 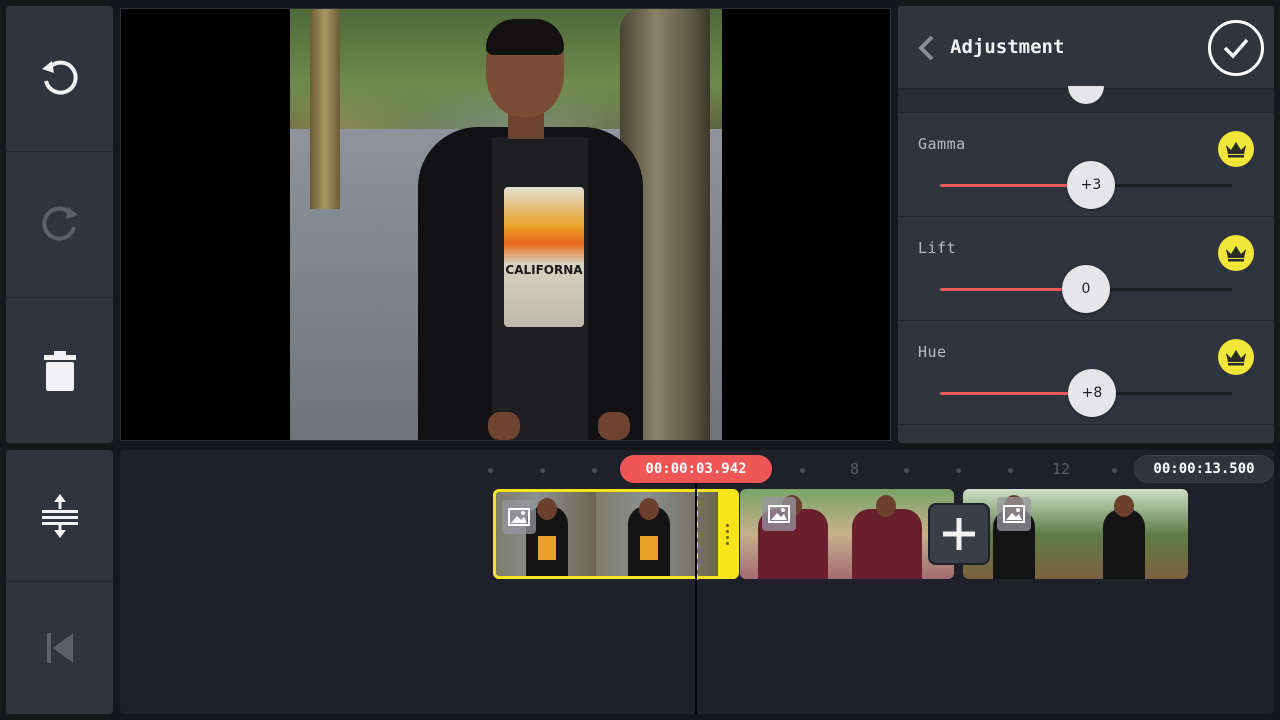 I want to click on clip-trim-handle, so click(x=727, y=534).